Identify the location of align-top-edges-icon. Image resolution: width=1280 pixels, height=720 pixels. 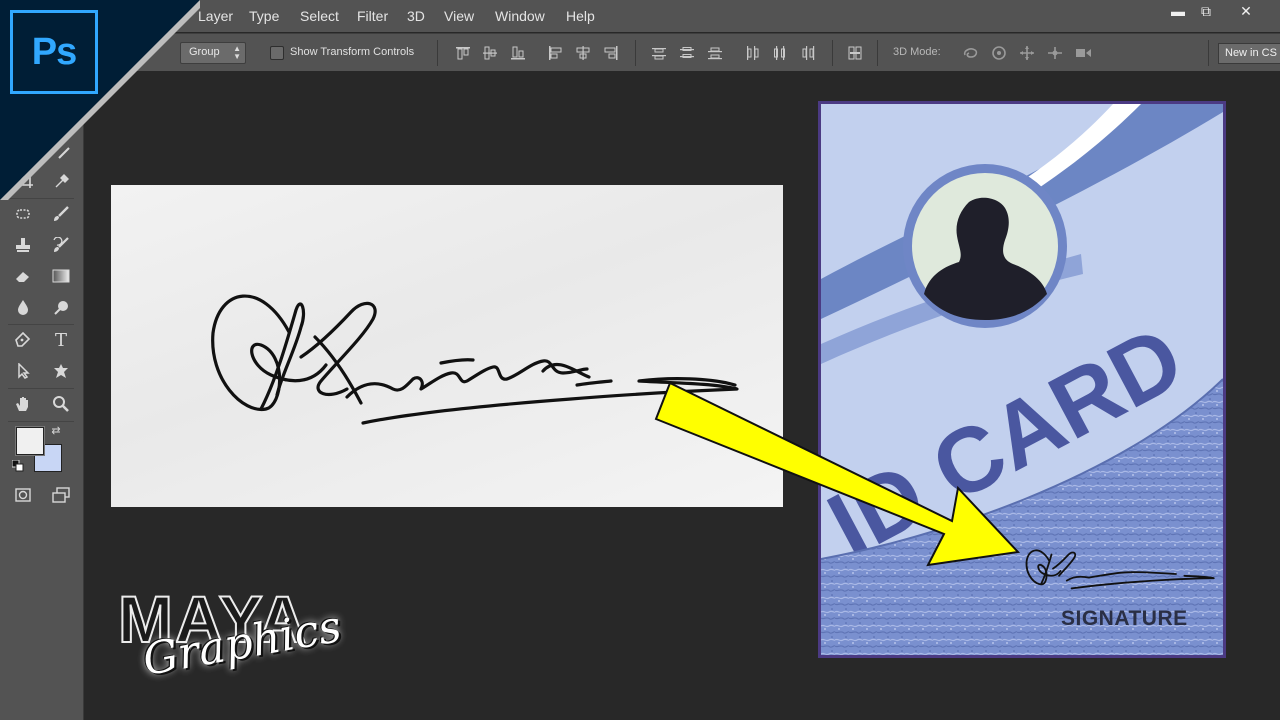
(463, 53).